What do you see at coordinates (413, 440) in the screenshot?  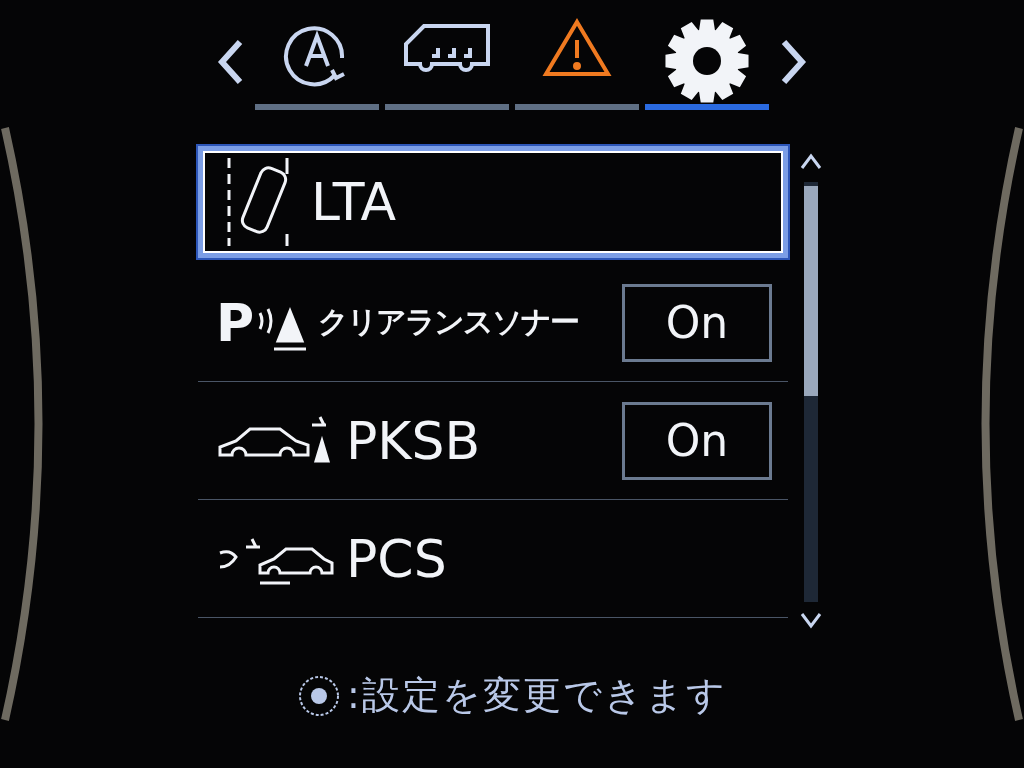 I see `item-label: PKSB` at bounding box center [413, 440].